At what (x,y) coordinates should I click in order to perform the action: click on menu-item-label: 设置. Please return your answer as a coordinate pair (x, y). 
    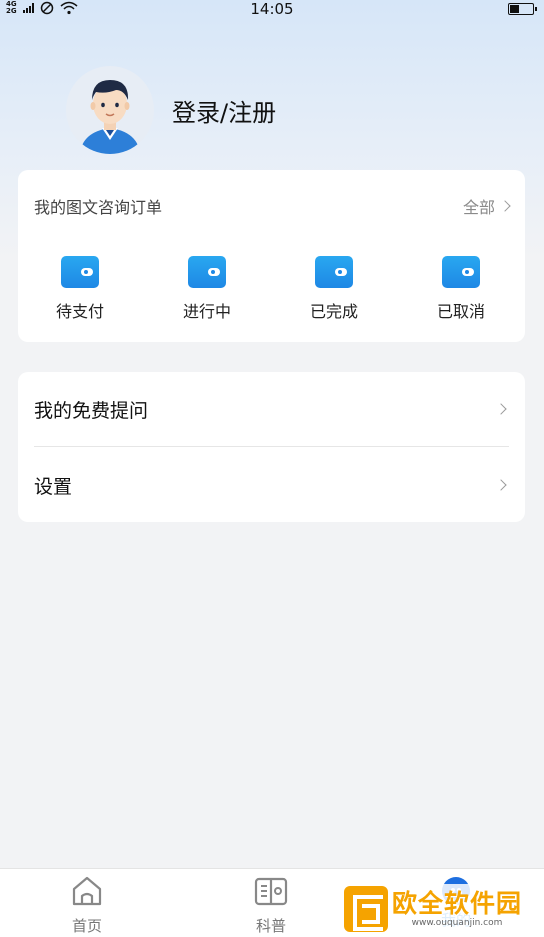
    Looking at the image, I should click on (53, 486).